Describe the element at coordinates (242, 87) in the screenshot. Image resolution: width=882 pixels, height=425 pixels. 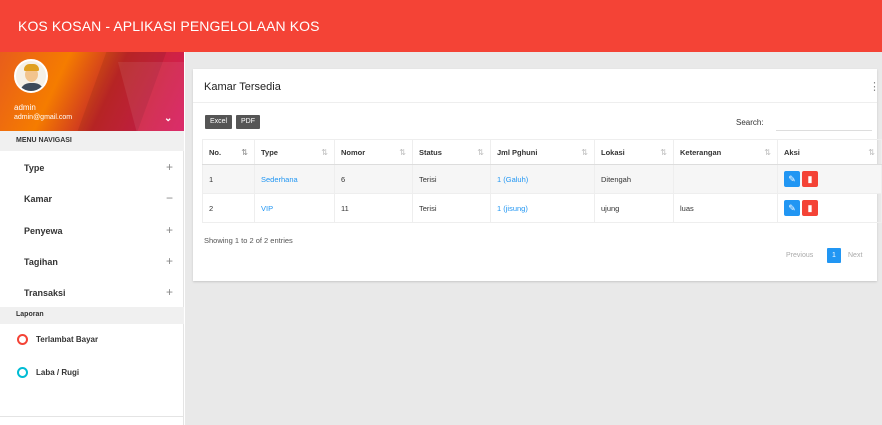
I see `card-title: Kamar Tersedia` at that location.